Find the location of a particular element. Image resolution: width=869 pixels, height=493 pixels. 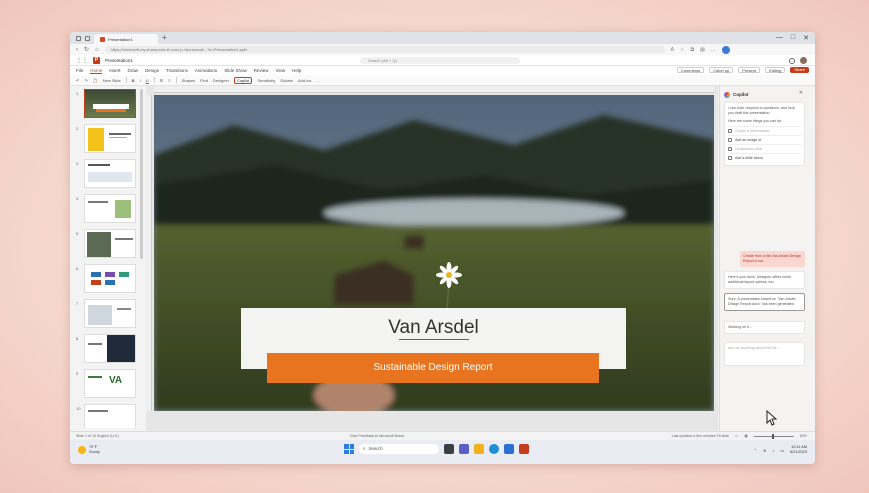

minimize-button: — is located at coordinates (779, 38).